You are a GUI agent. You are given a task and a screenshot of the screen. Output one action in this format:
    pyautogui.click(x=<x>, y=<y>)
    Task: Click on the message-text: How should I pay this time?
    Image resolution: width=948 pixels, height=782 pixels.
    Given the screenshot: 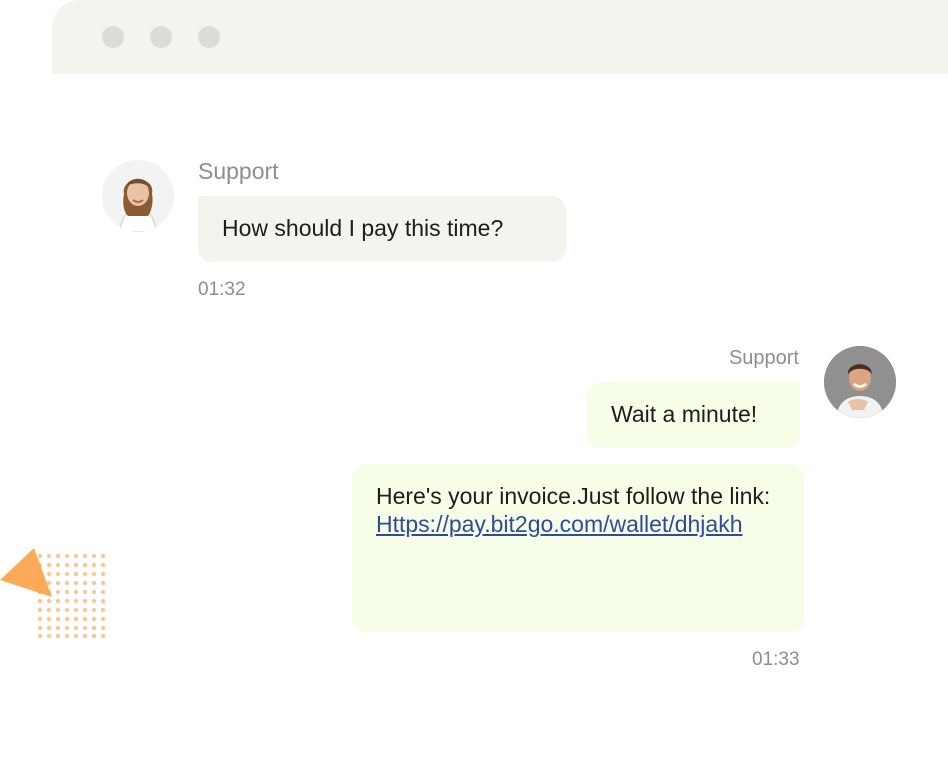 What is the action you would take?
    pyautogui.click(x=363, y=228)
    